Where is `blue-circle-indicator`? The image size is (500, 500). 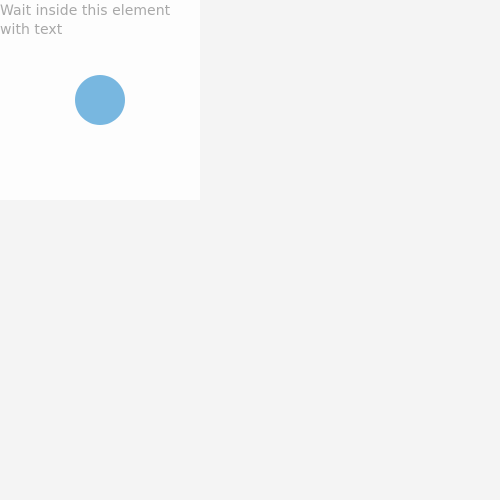 blue-circle-indicator is located at coordinates (100, 100).